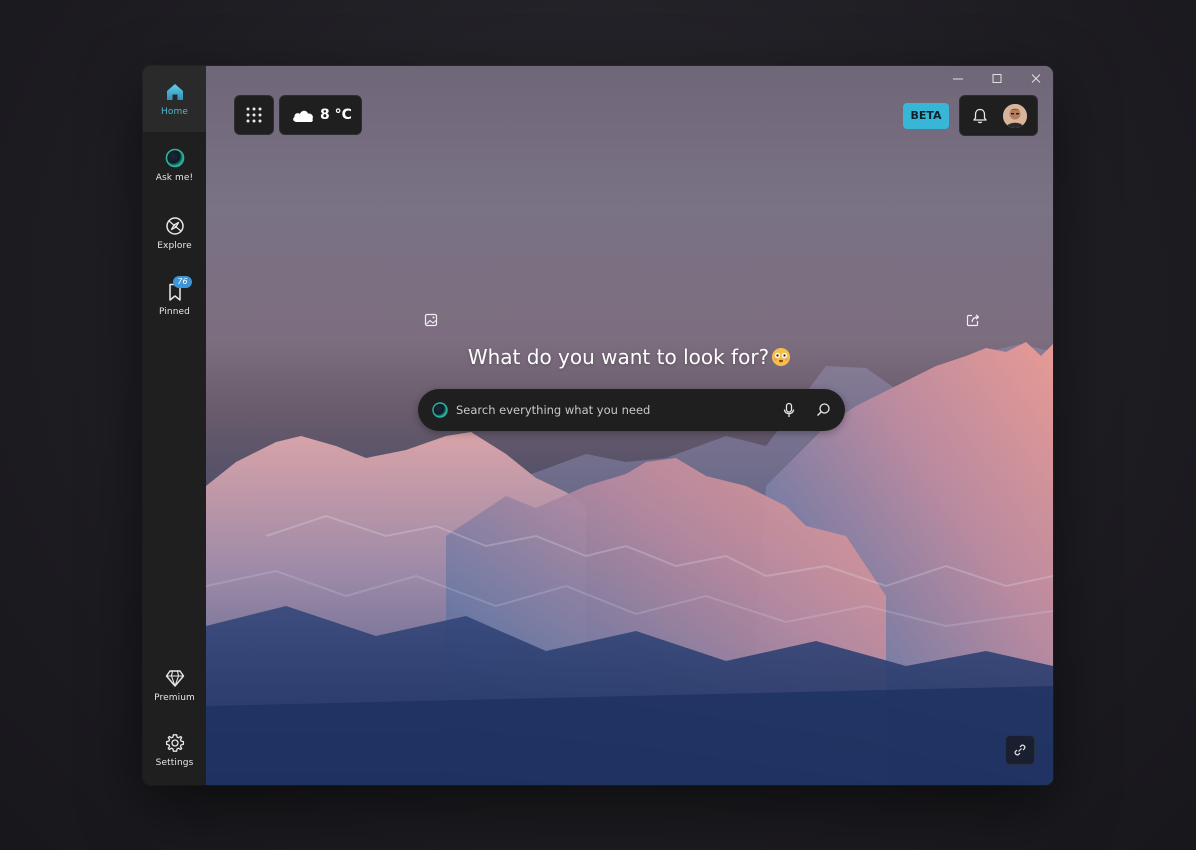 The width and height of the screenshot is (1196, 850). I want to click on grid-dots-icon, so click(254, 115).